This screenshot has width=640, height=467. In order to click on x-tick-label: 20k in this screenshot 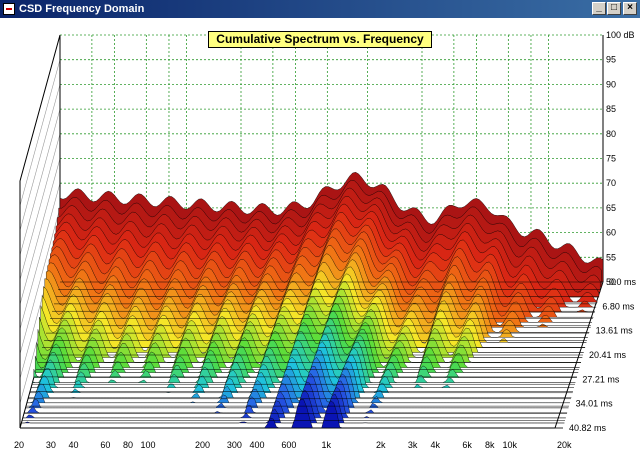, I will do `click(564, 445)`.